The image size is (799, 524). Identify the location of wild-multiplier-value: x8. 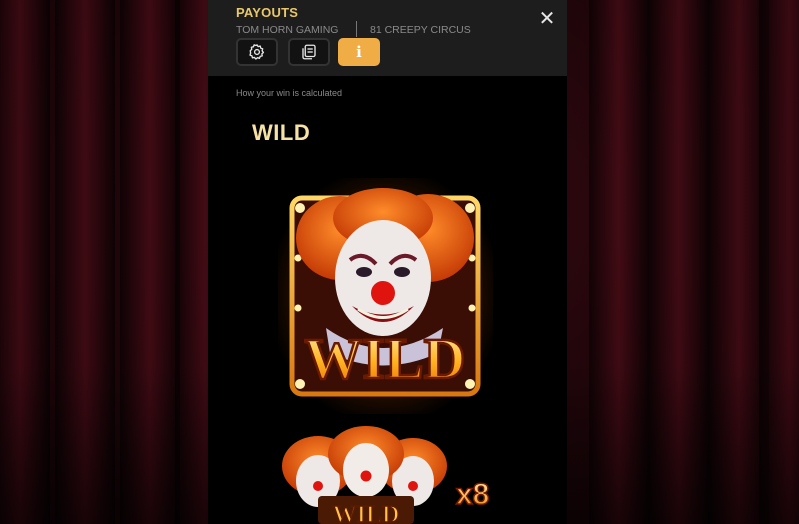
(472, 494).